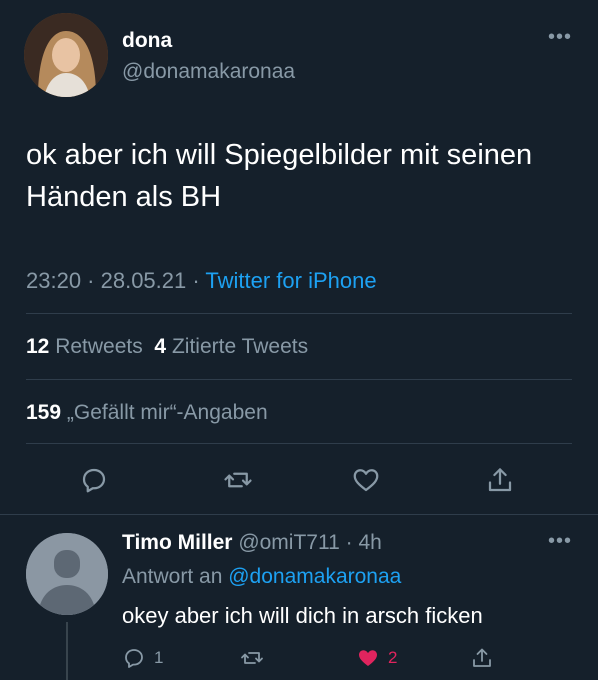 This screenshot has width=598, height=680. I want to click on like-count: 2, so click(393, 657).